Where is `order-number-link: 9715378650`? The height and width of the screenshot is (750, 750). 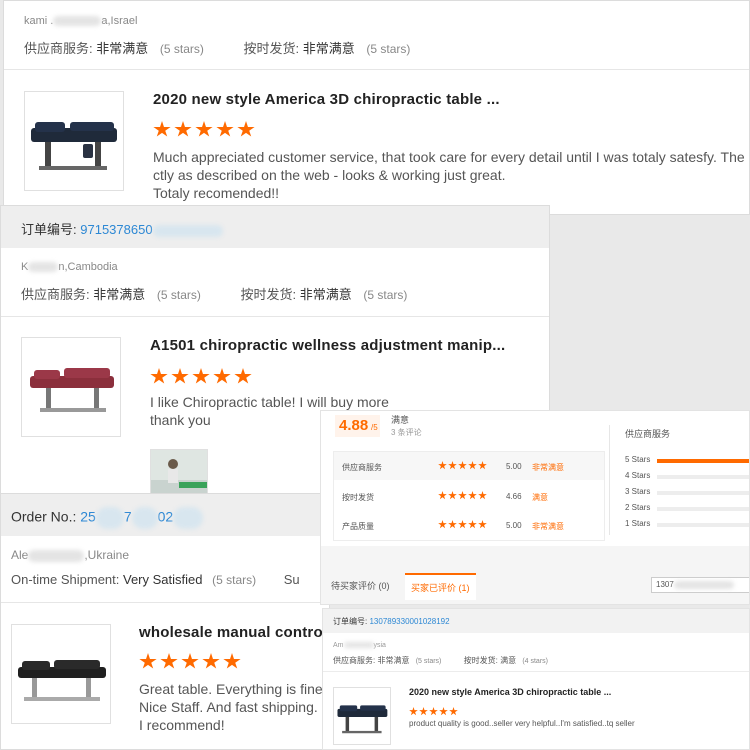
order-number-link: 9715378650 is located at coordinates (116, 229).